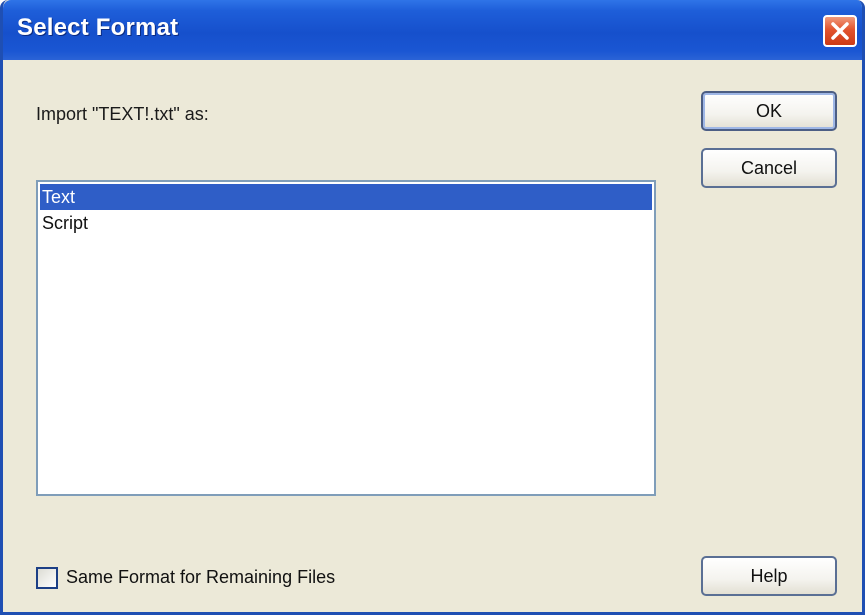 This screenshot has width=865, height=615. What do you see at coordinates (346, 223) in the screenshot?
I see `list-item-script: Script` at bounding box center [346, 223].